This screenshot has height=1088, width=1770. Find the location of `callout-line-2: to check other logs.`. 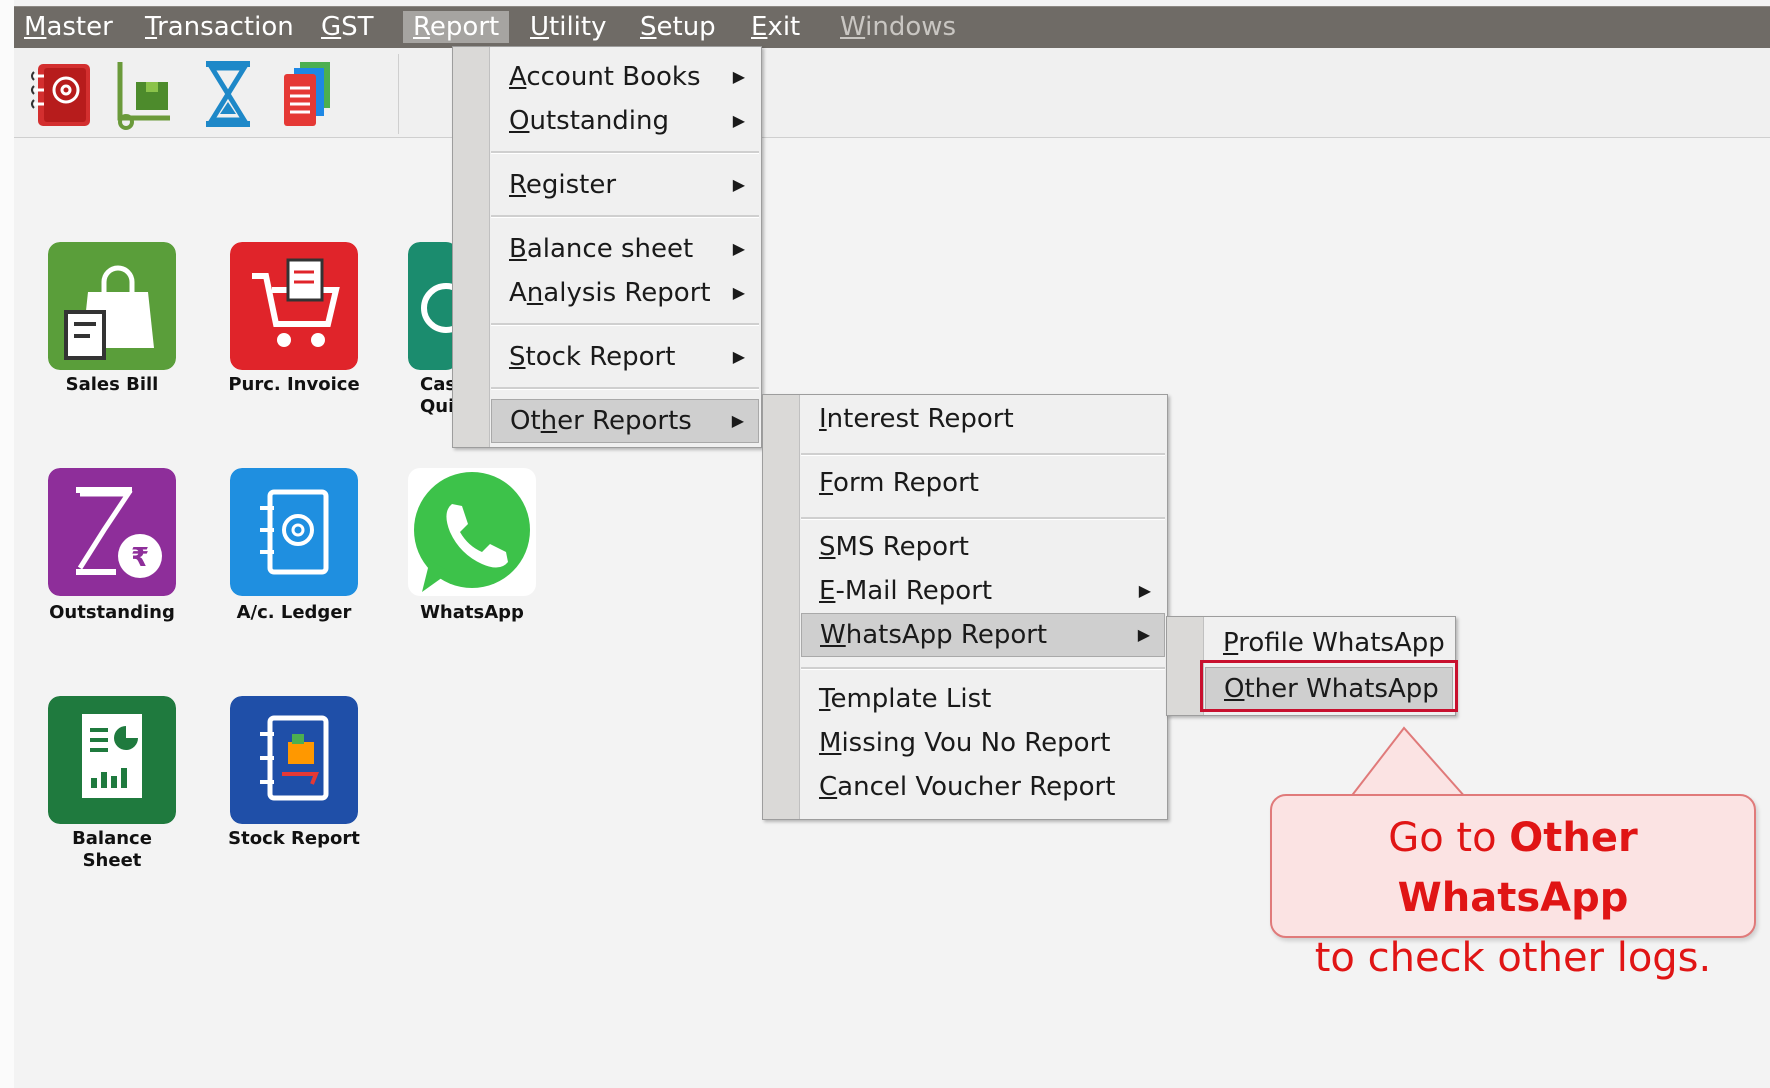

callout-line-2: to check other logs. is located at coordinates (1513, 958).